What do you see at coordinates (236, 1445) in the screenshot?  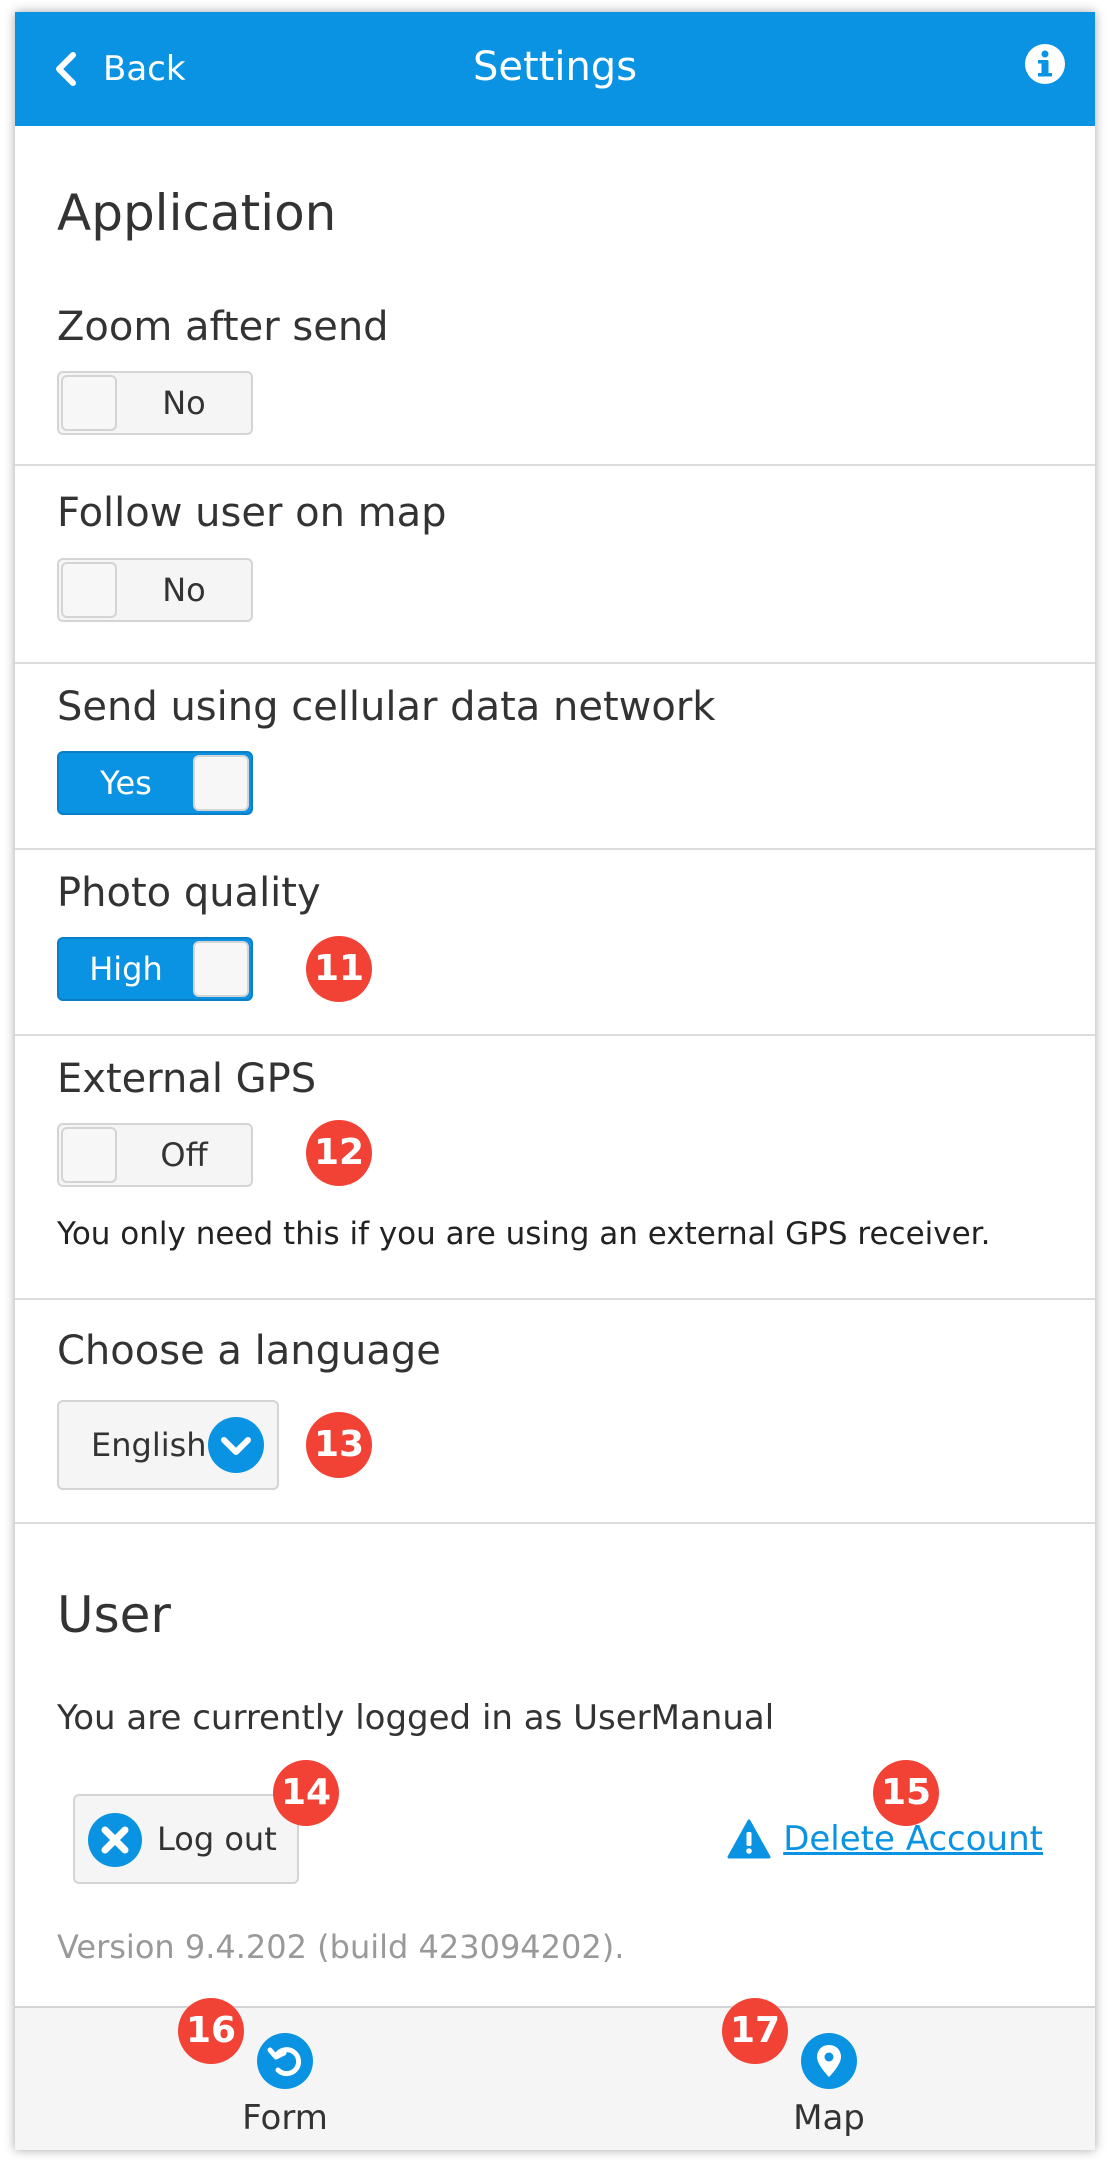 I see `chevron-down-icon` at bounding box center [236, 1445].